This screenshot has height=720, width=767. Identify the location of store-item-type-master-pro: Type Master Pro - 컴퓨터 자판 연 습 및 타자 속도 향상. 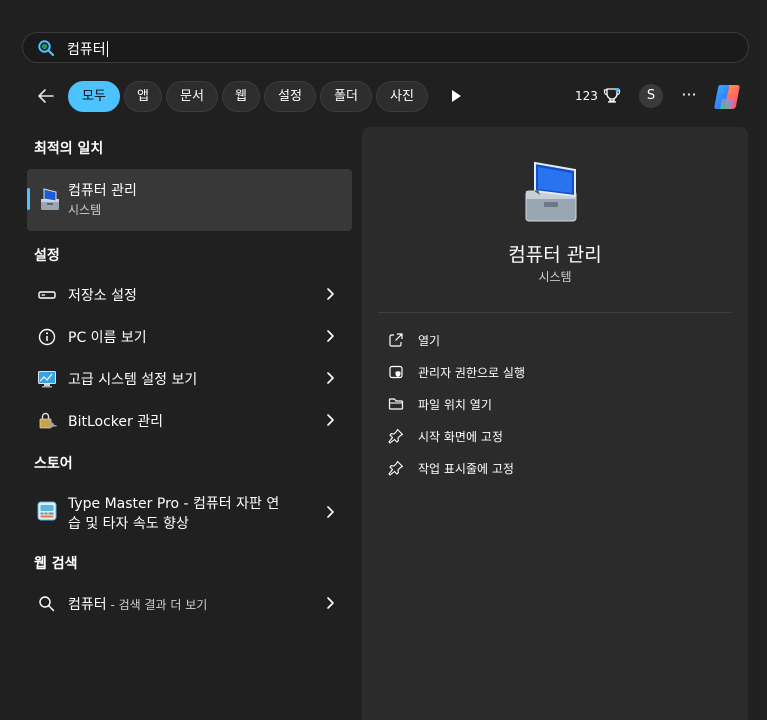
(189, 512).